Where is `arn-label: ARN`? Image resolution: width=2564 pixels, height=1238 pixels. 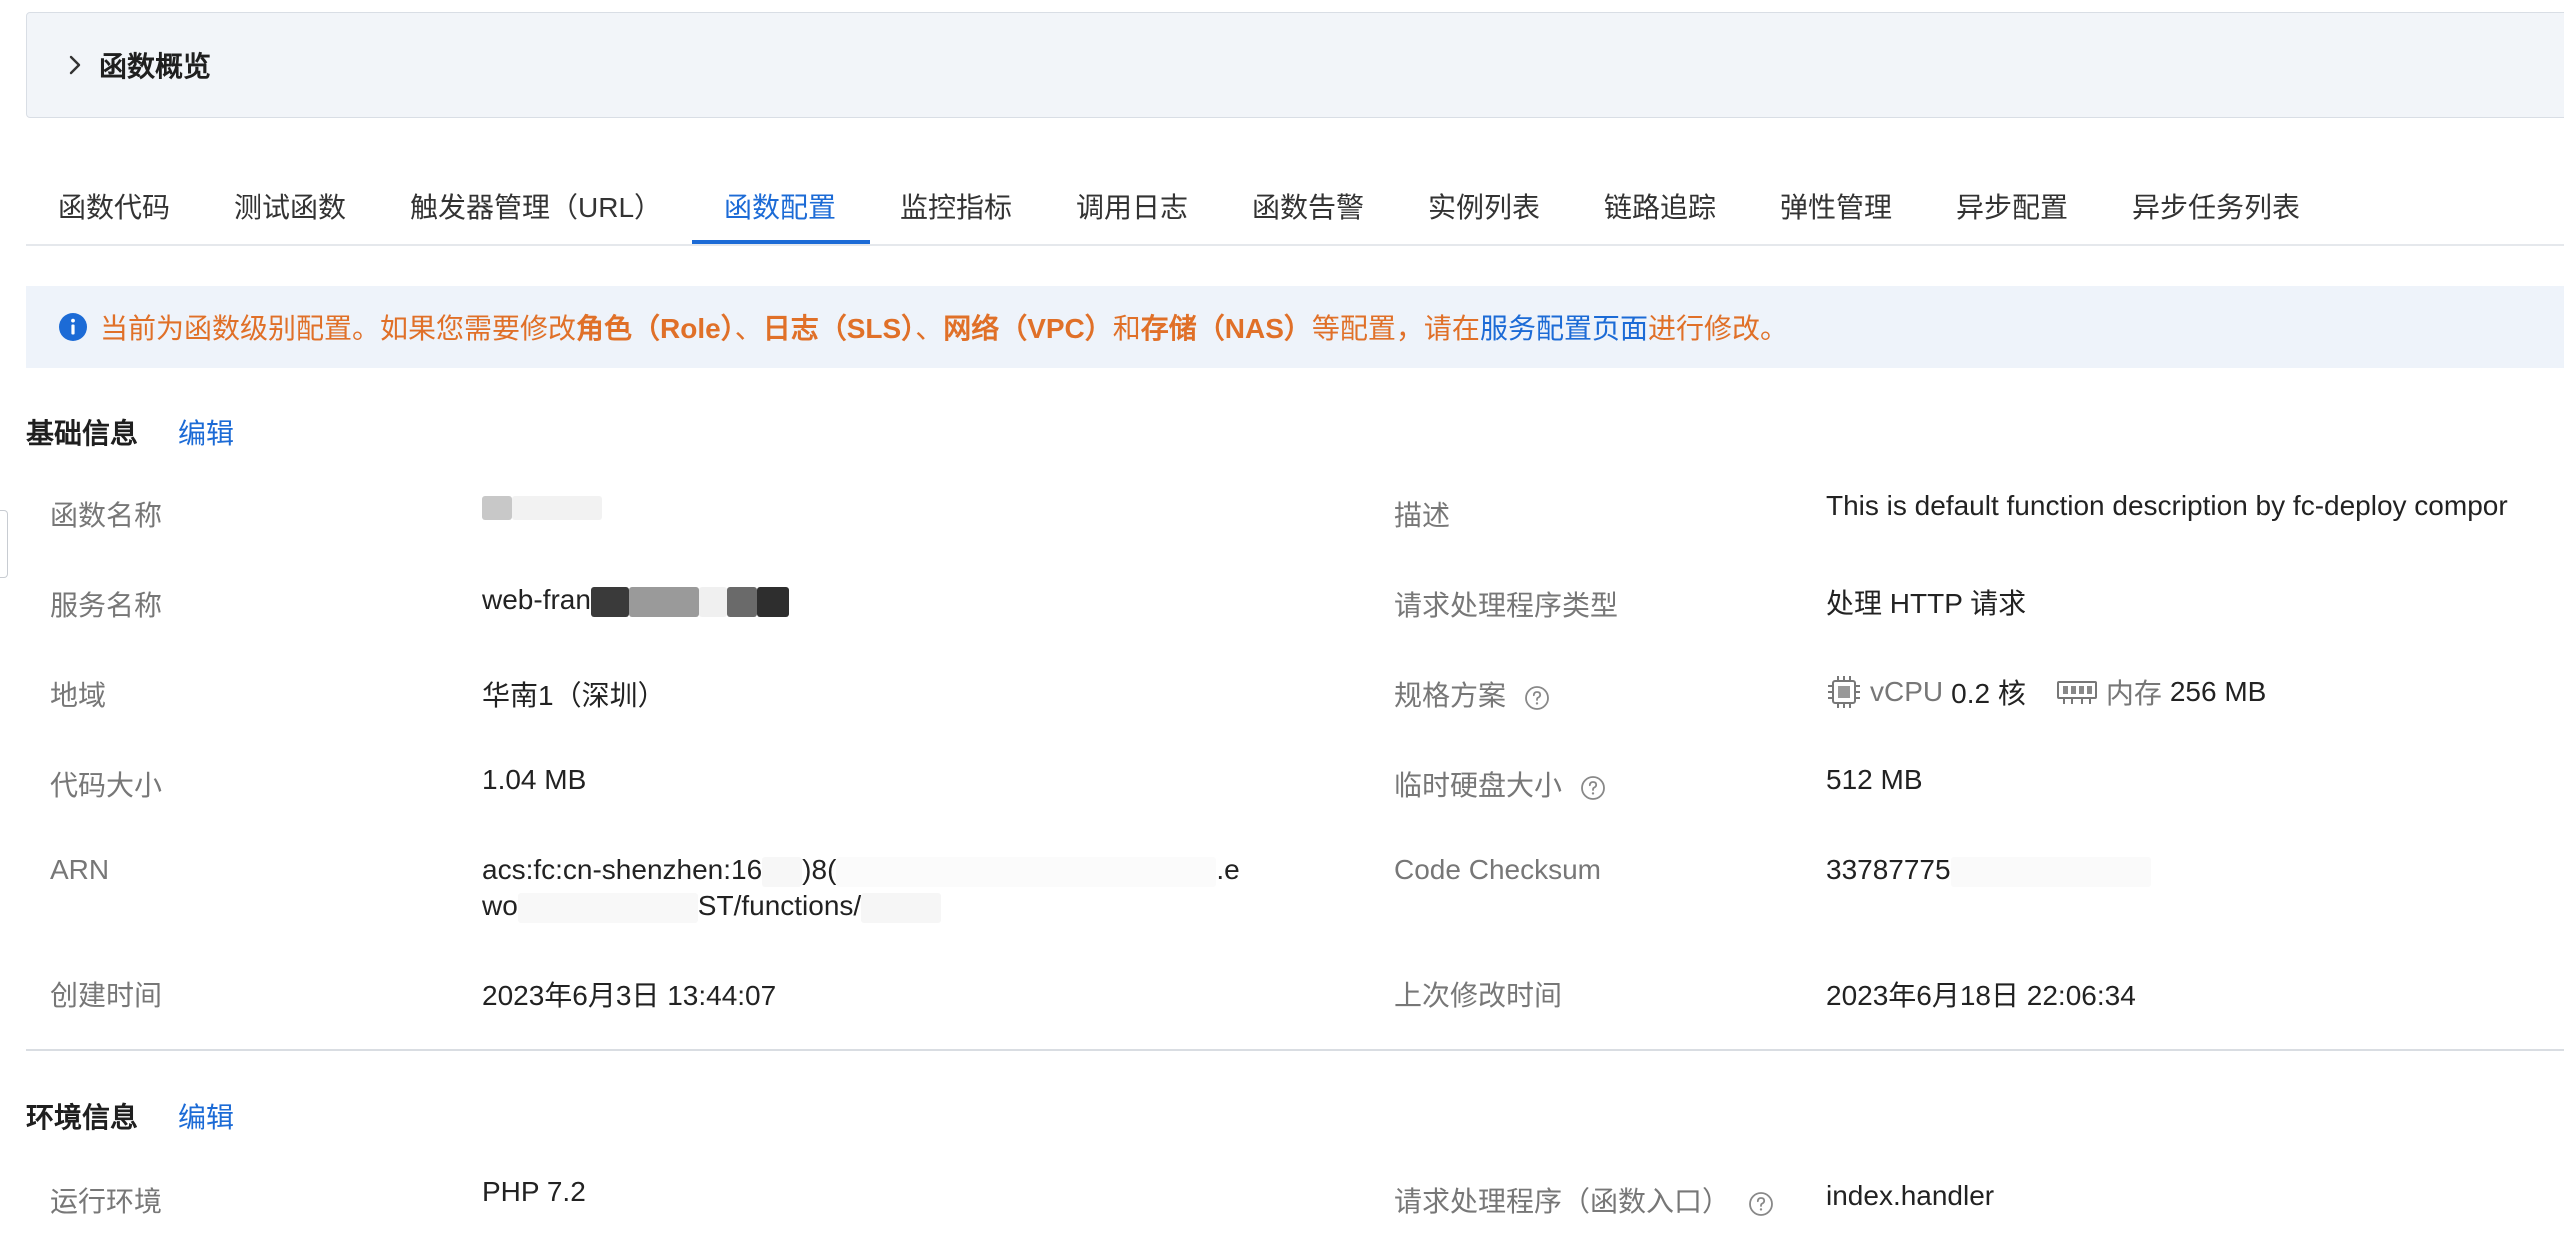 arn-label: ARN is located at coordinates (80, 869).